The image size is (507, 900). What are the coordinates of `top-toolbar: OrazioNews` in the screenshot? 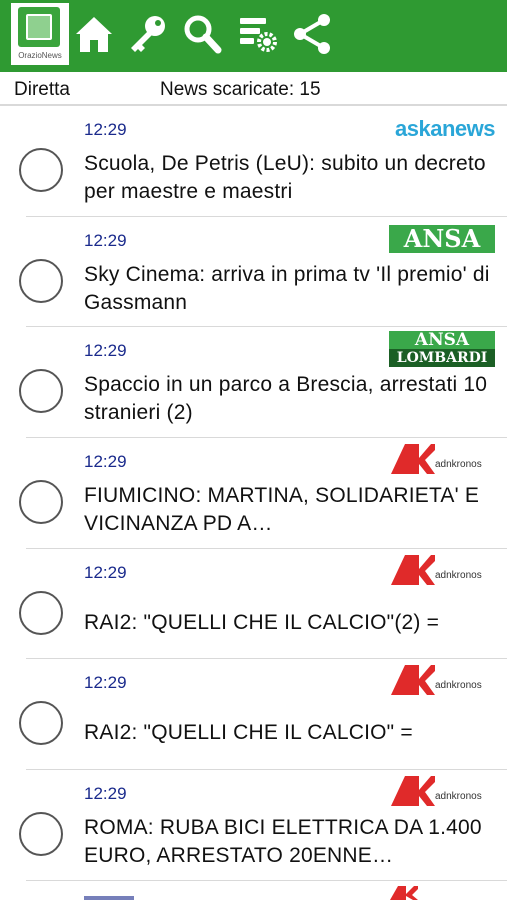 It's located at (253, 36).